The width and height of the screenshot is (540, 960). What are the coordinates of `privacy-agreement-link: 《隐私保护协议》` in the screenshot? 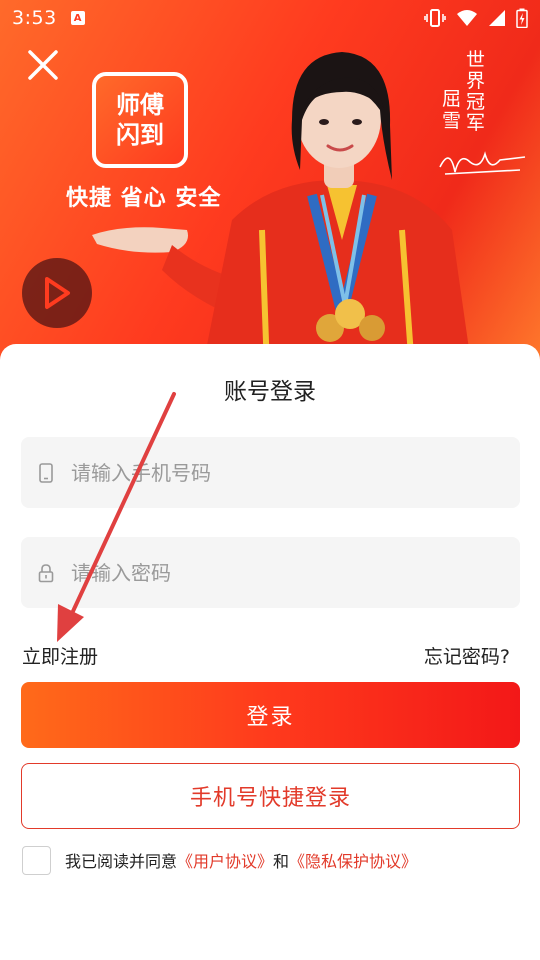 It's located at (353, 861).